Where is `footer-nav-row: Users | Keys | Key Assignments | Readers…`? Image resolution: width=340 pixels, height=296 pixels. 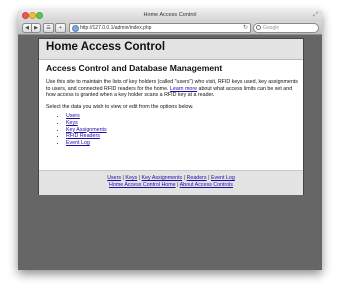 footer-nav-row: Users | Keys | Key Assignments | Readers… is located at coordinates (171, 178).